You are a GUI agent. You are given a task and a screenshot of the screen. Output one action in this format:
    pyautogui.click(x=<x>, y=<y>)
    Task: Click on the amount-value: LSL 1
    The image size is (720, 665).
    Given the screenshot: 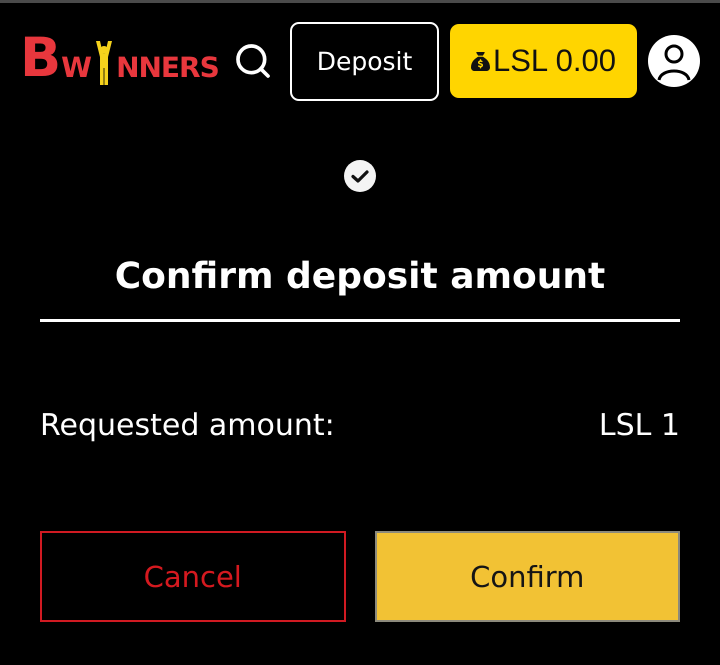 What is the action you would take?
    pyautogui.click(x=639, y=426)
    